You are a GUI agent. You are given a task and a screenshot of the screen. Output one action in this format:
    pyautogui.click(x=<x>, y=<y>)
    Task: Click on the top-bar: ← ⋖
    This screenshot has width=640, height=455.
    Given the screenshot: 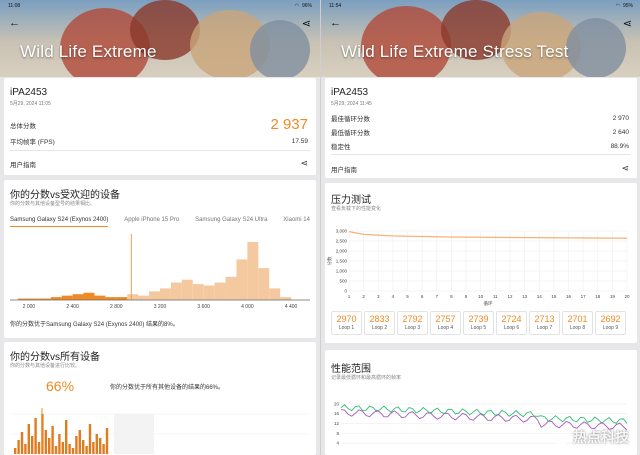 What is the action you would take?
    pyautogui.click(x=160, y=23)
    